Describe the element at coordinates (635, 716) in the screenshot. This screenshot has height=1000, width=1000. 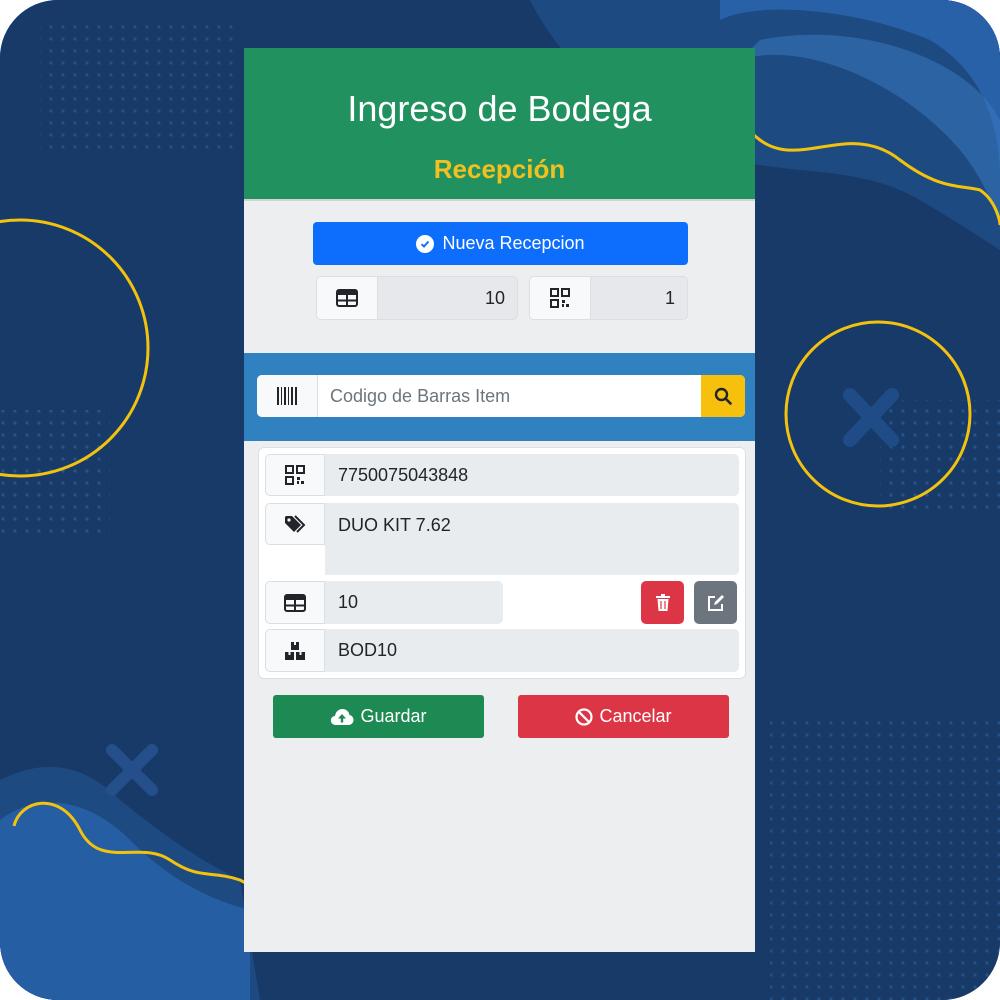
I see `cancel-label: Cancelar` at that location.